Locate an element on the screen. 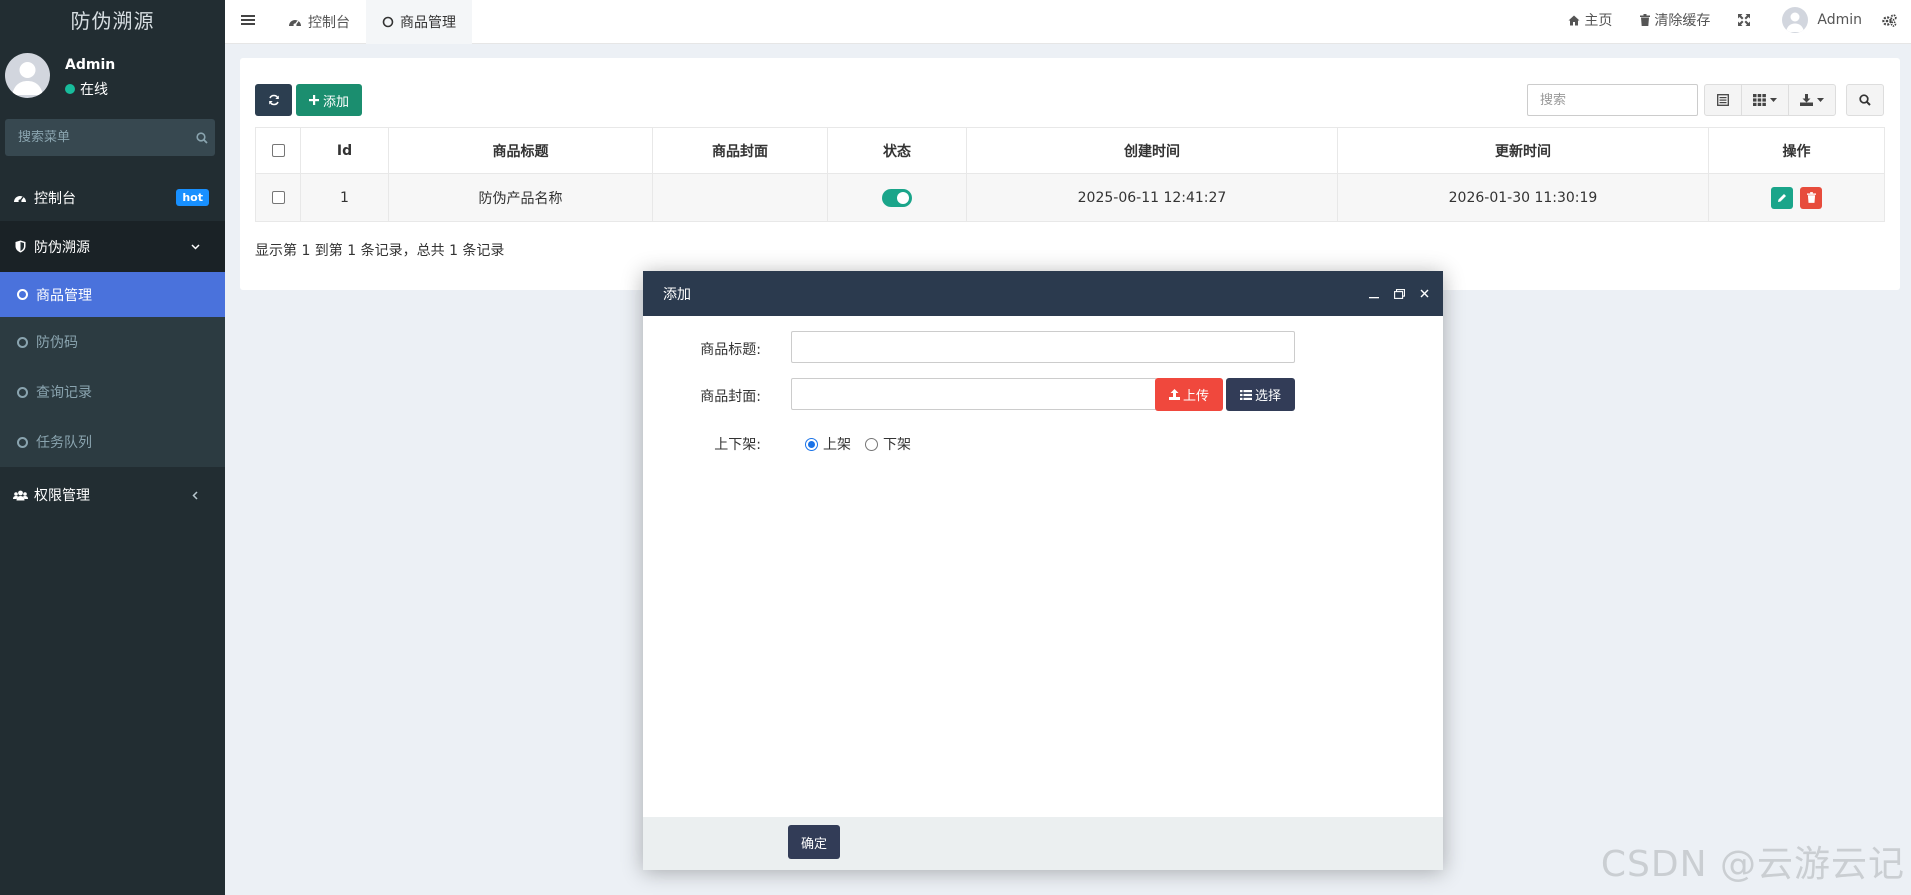 The width and height of the screenshot is (1911, 895). pagination-summary: 显示第 1 到第 1 条记录，总共 1 条记录 is located at coordinates (380, 251).